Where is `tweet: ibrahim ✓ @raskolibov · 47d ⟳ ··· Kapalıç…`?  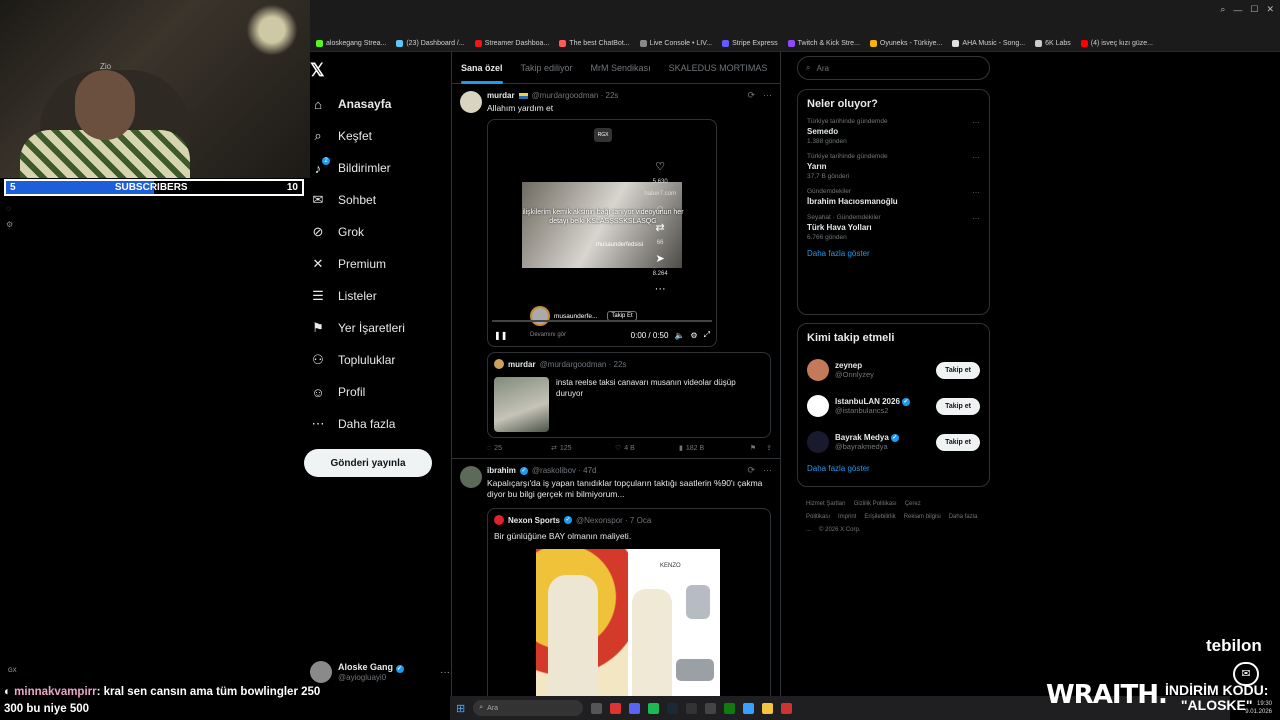
tweet: ibrahim ✓ @raskolibov · 47d ⟳ ··· Kapalıç… is located at coordinates (616, 580).